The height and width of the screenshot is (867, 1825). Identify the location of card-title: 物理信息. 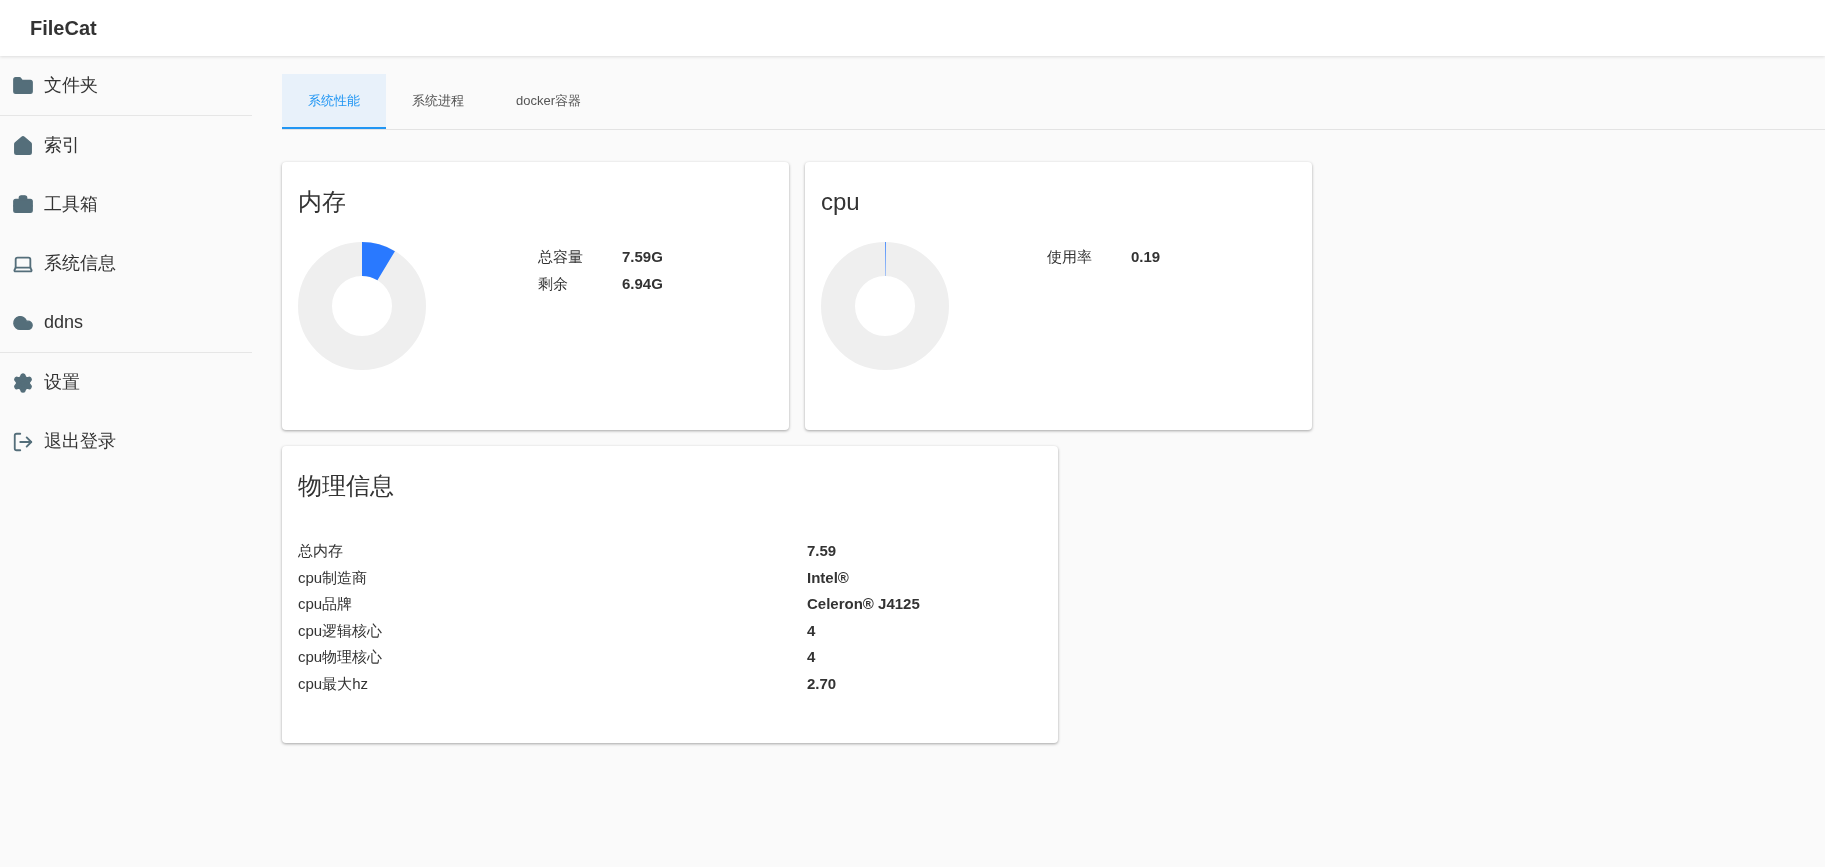
(346, 486).